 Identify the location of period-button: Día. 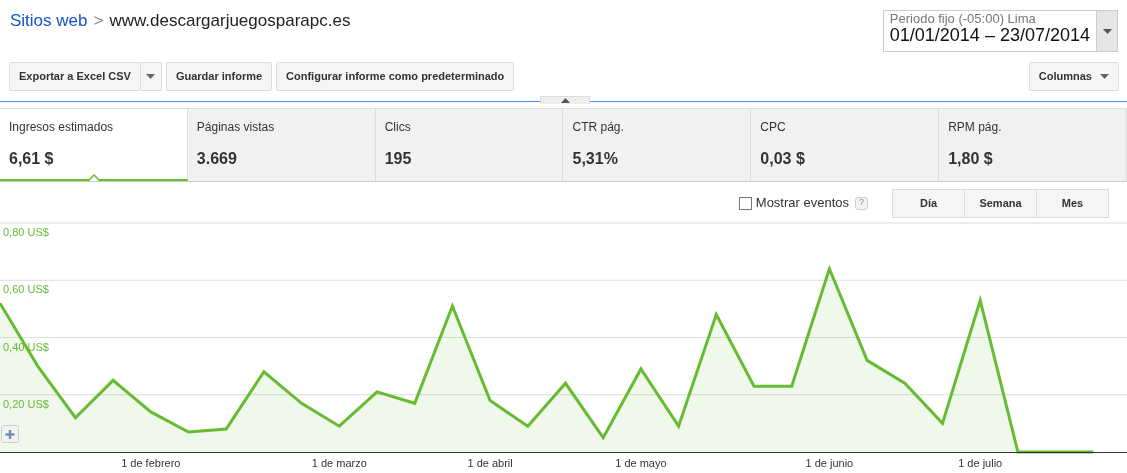
(928, 203).